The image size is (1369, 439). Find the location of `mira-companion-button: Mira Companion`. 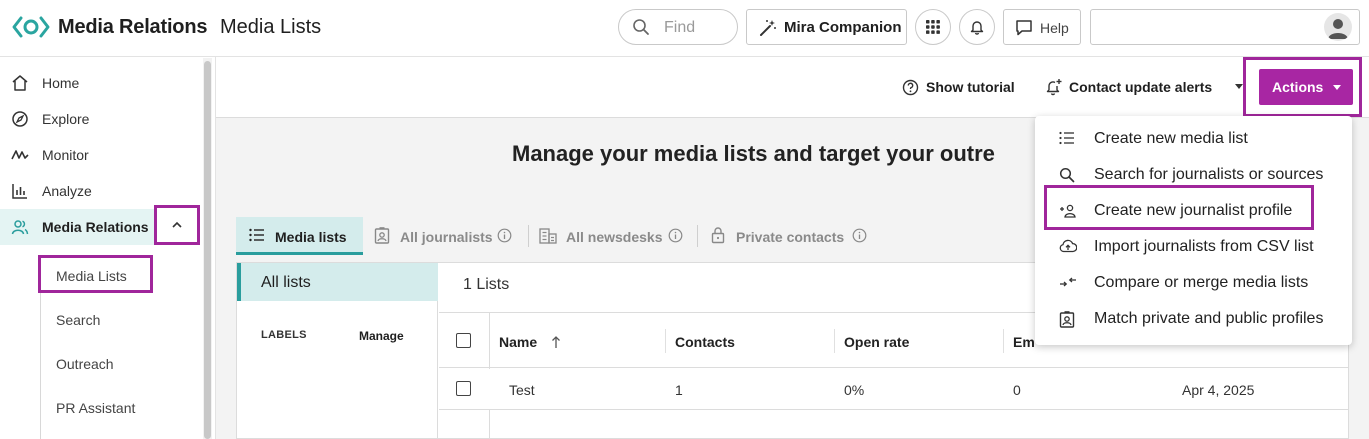

mira-companion-button: Mira Companion is located at coordinates (826, 27).